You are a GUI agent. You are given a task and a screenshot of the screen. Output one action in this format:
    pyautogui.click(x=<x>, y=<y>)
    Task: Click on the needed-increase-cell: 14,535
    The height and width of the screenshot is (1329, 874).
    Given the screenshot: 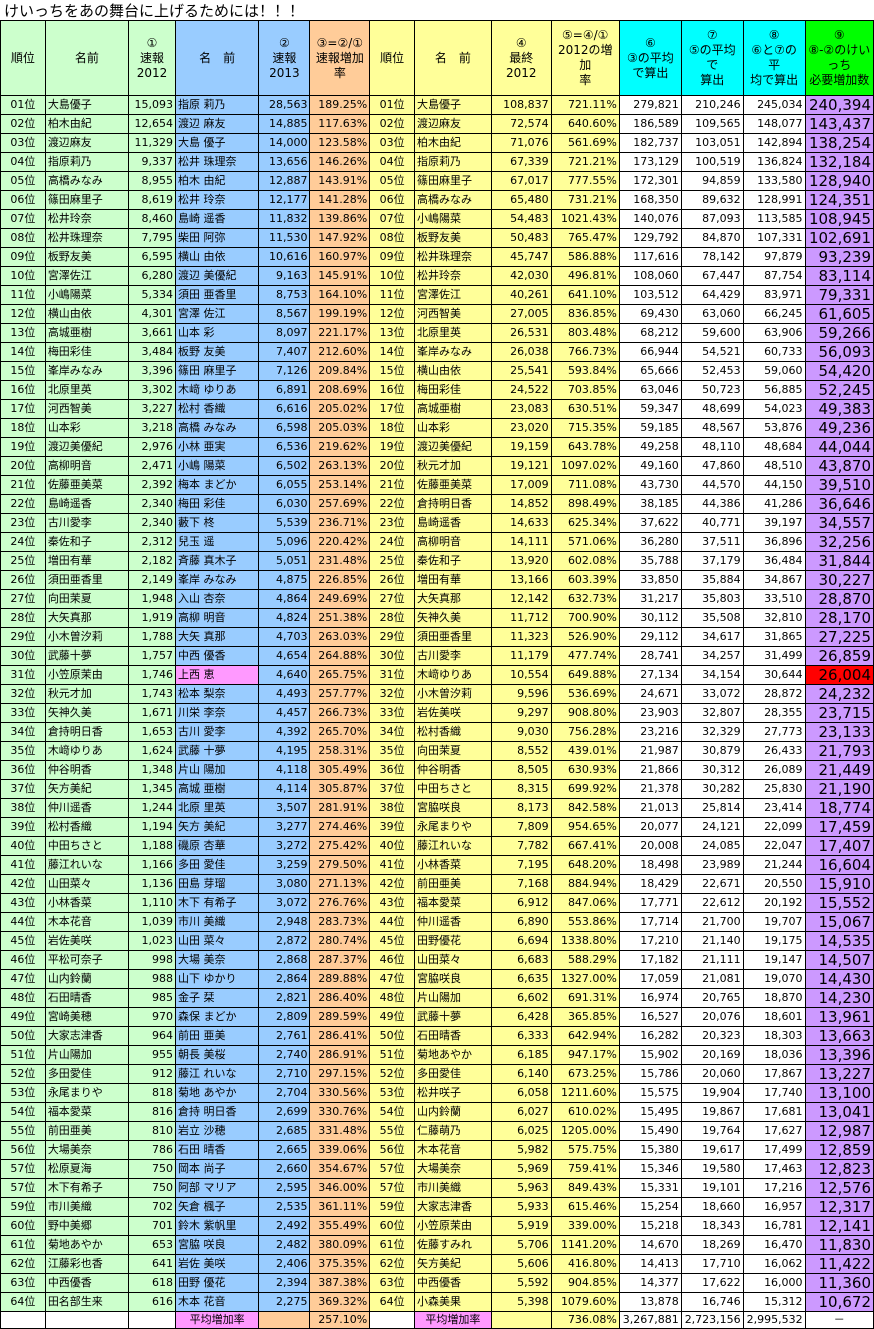 What is the action you would take?
    pyautogui.click(x=839, y=941)
    